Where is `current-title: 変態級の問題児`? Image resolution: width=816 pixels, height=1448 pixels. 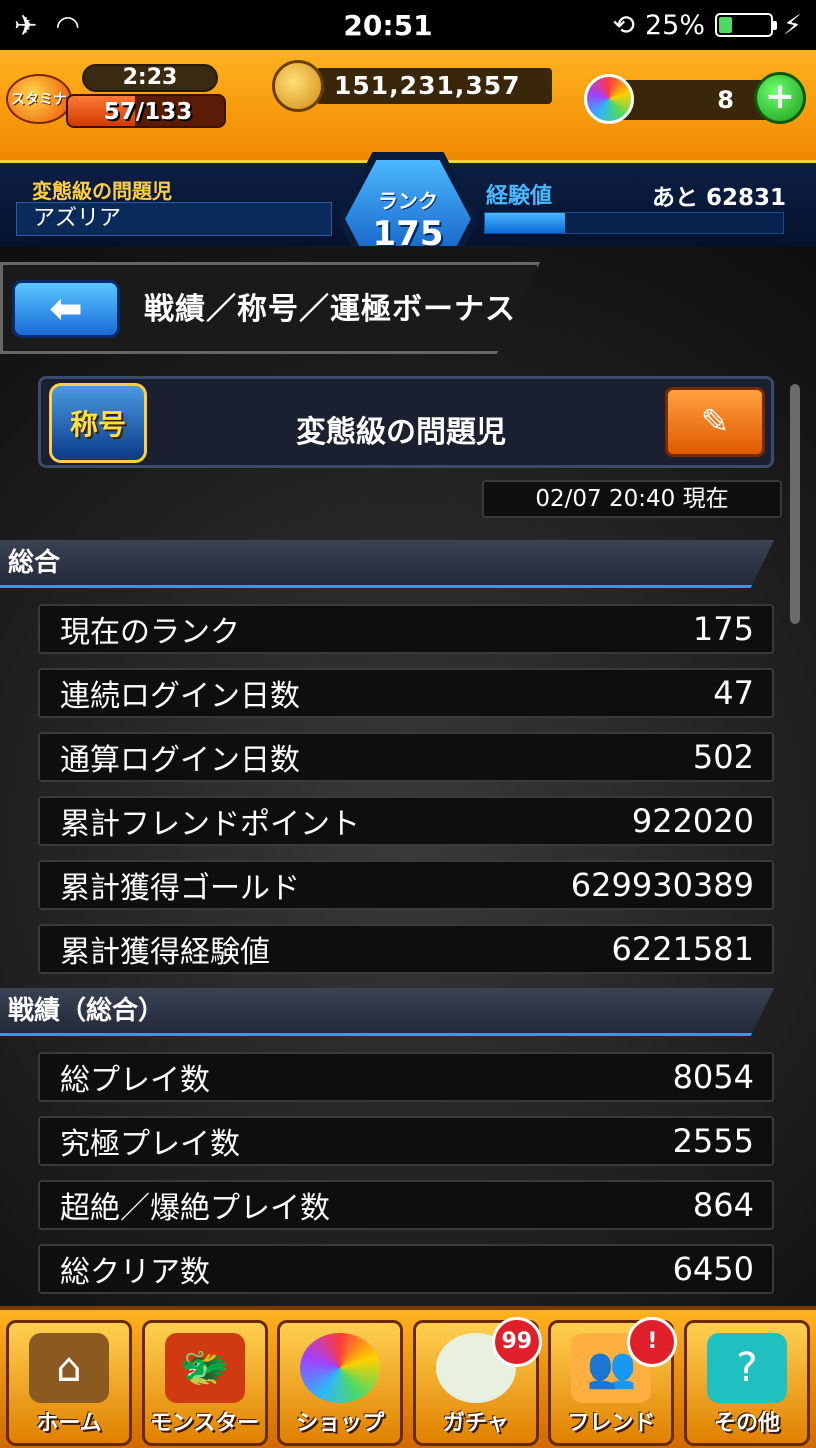 current-title: 変態級の問題児 is located at coordinates (401, 432).